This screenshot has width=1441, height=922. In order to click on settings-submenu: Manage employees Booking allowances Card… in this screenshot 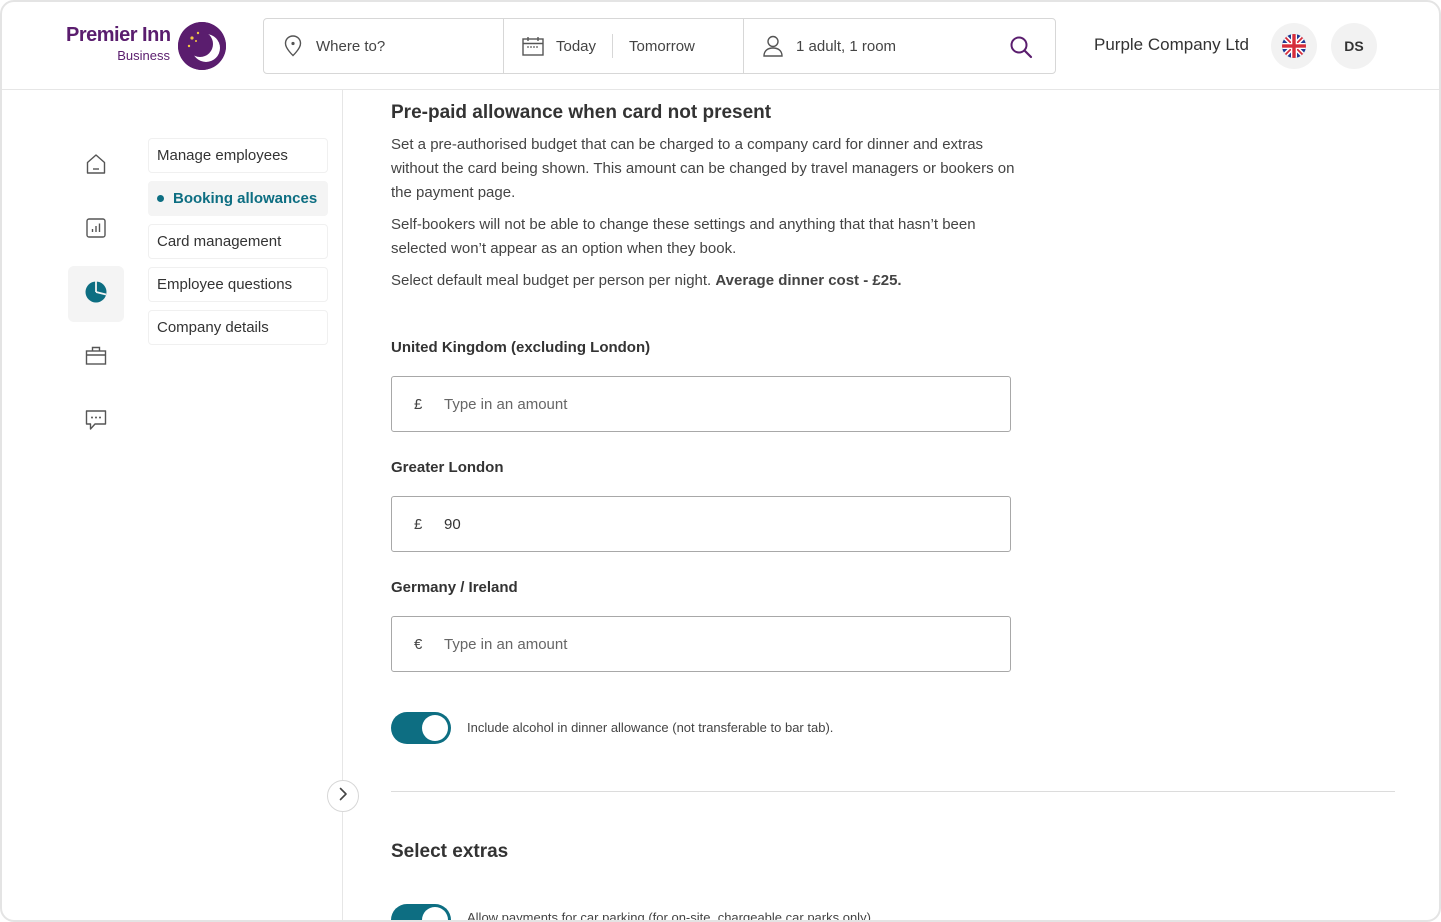, I will do `click(238, 245)`.